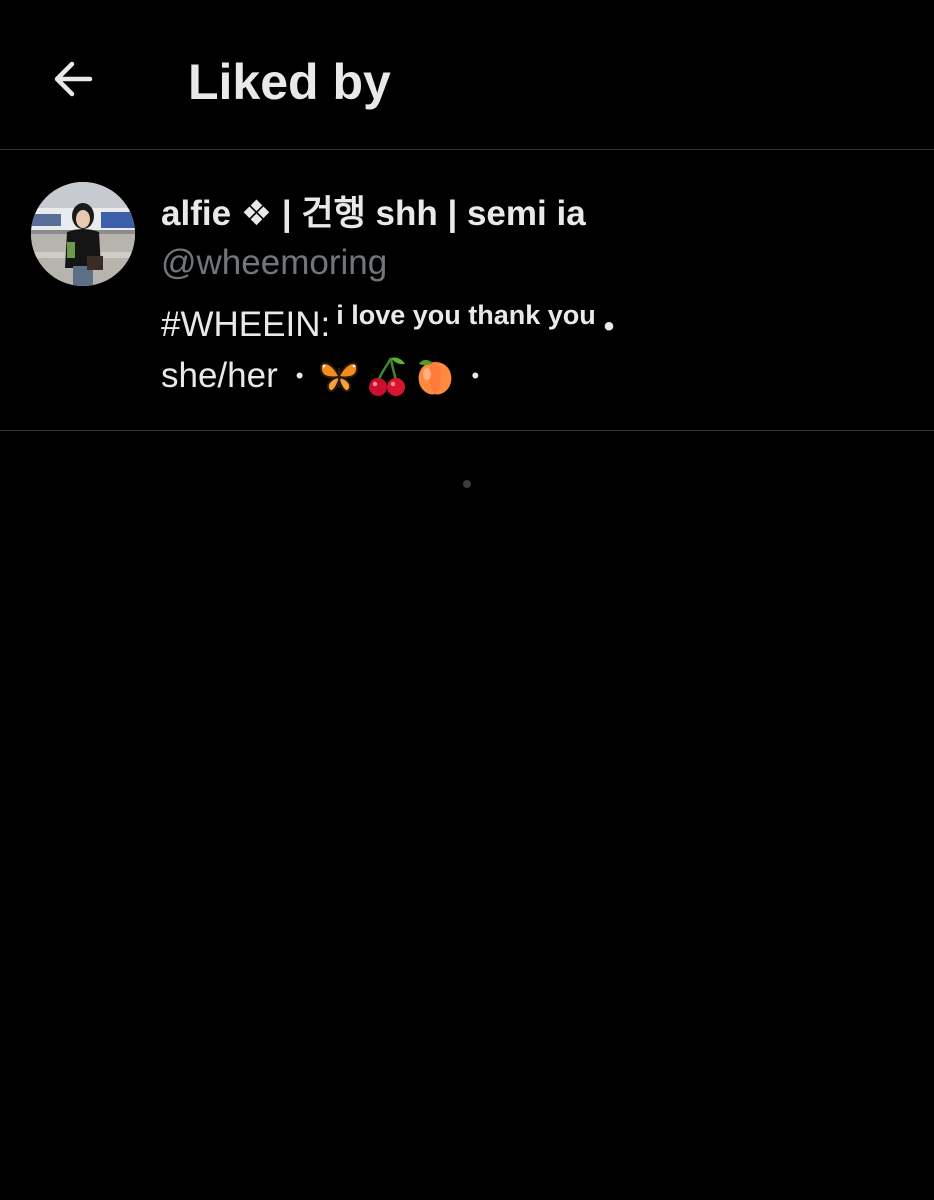  Describe the element at coordinates (339, 376) in the screenshot. I see `butterfly-icon` at that location.